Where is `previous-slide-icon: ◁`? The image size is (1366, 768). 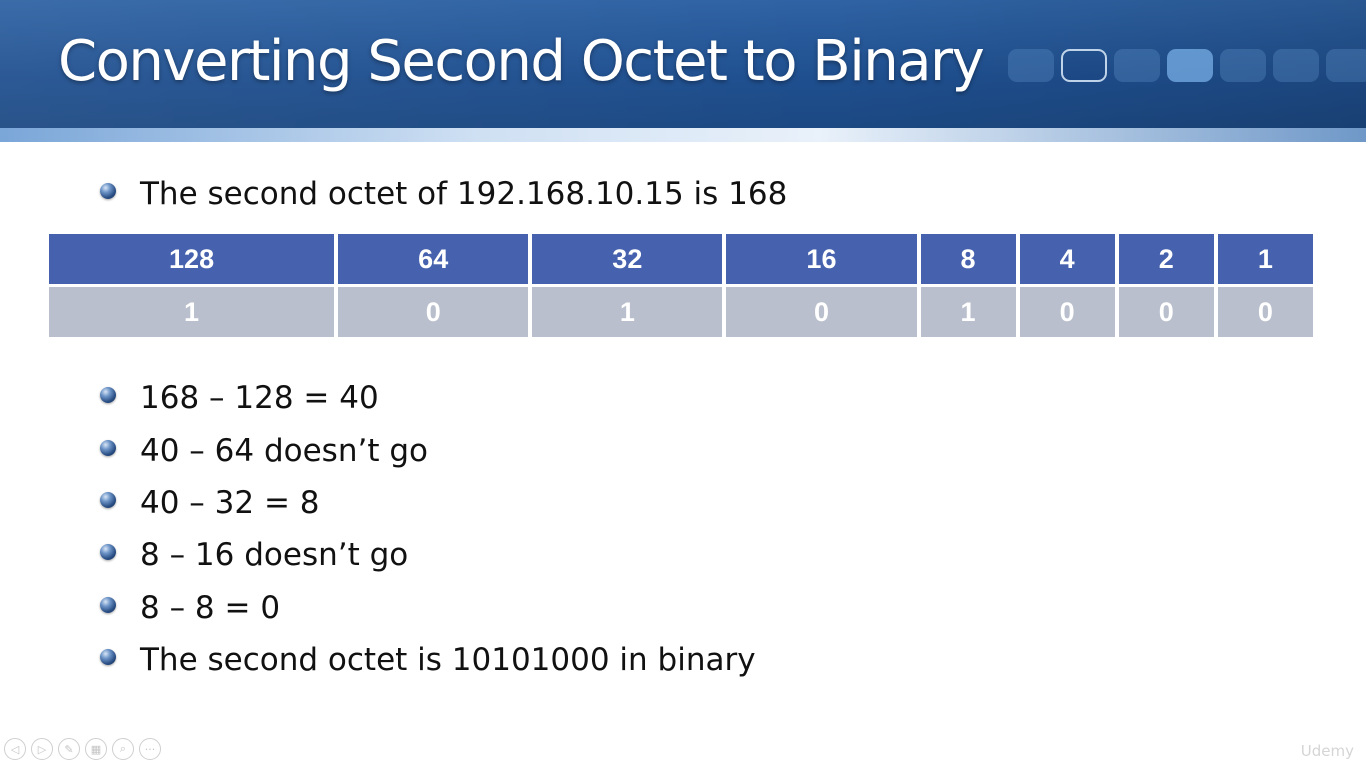 previous-slide-icon: ◁ is located at coordinates (15, 749).